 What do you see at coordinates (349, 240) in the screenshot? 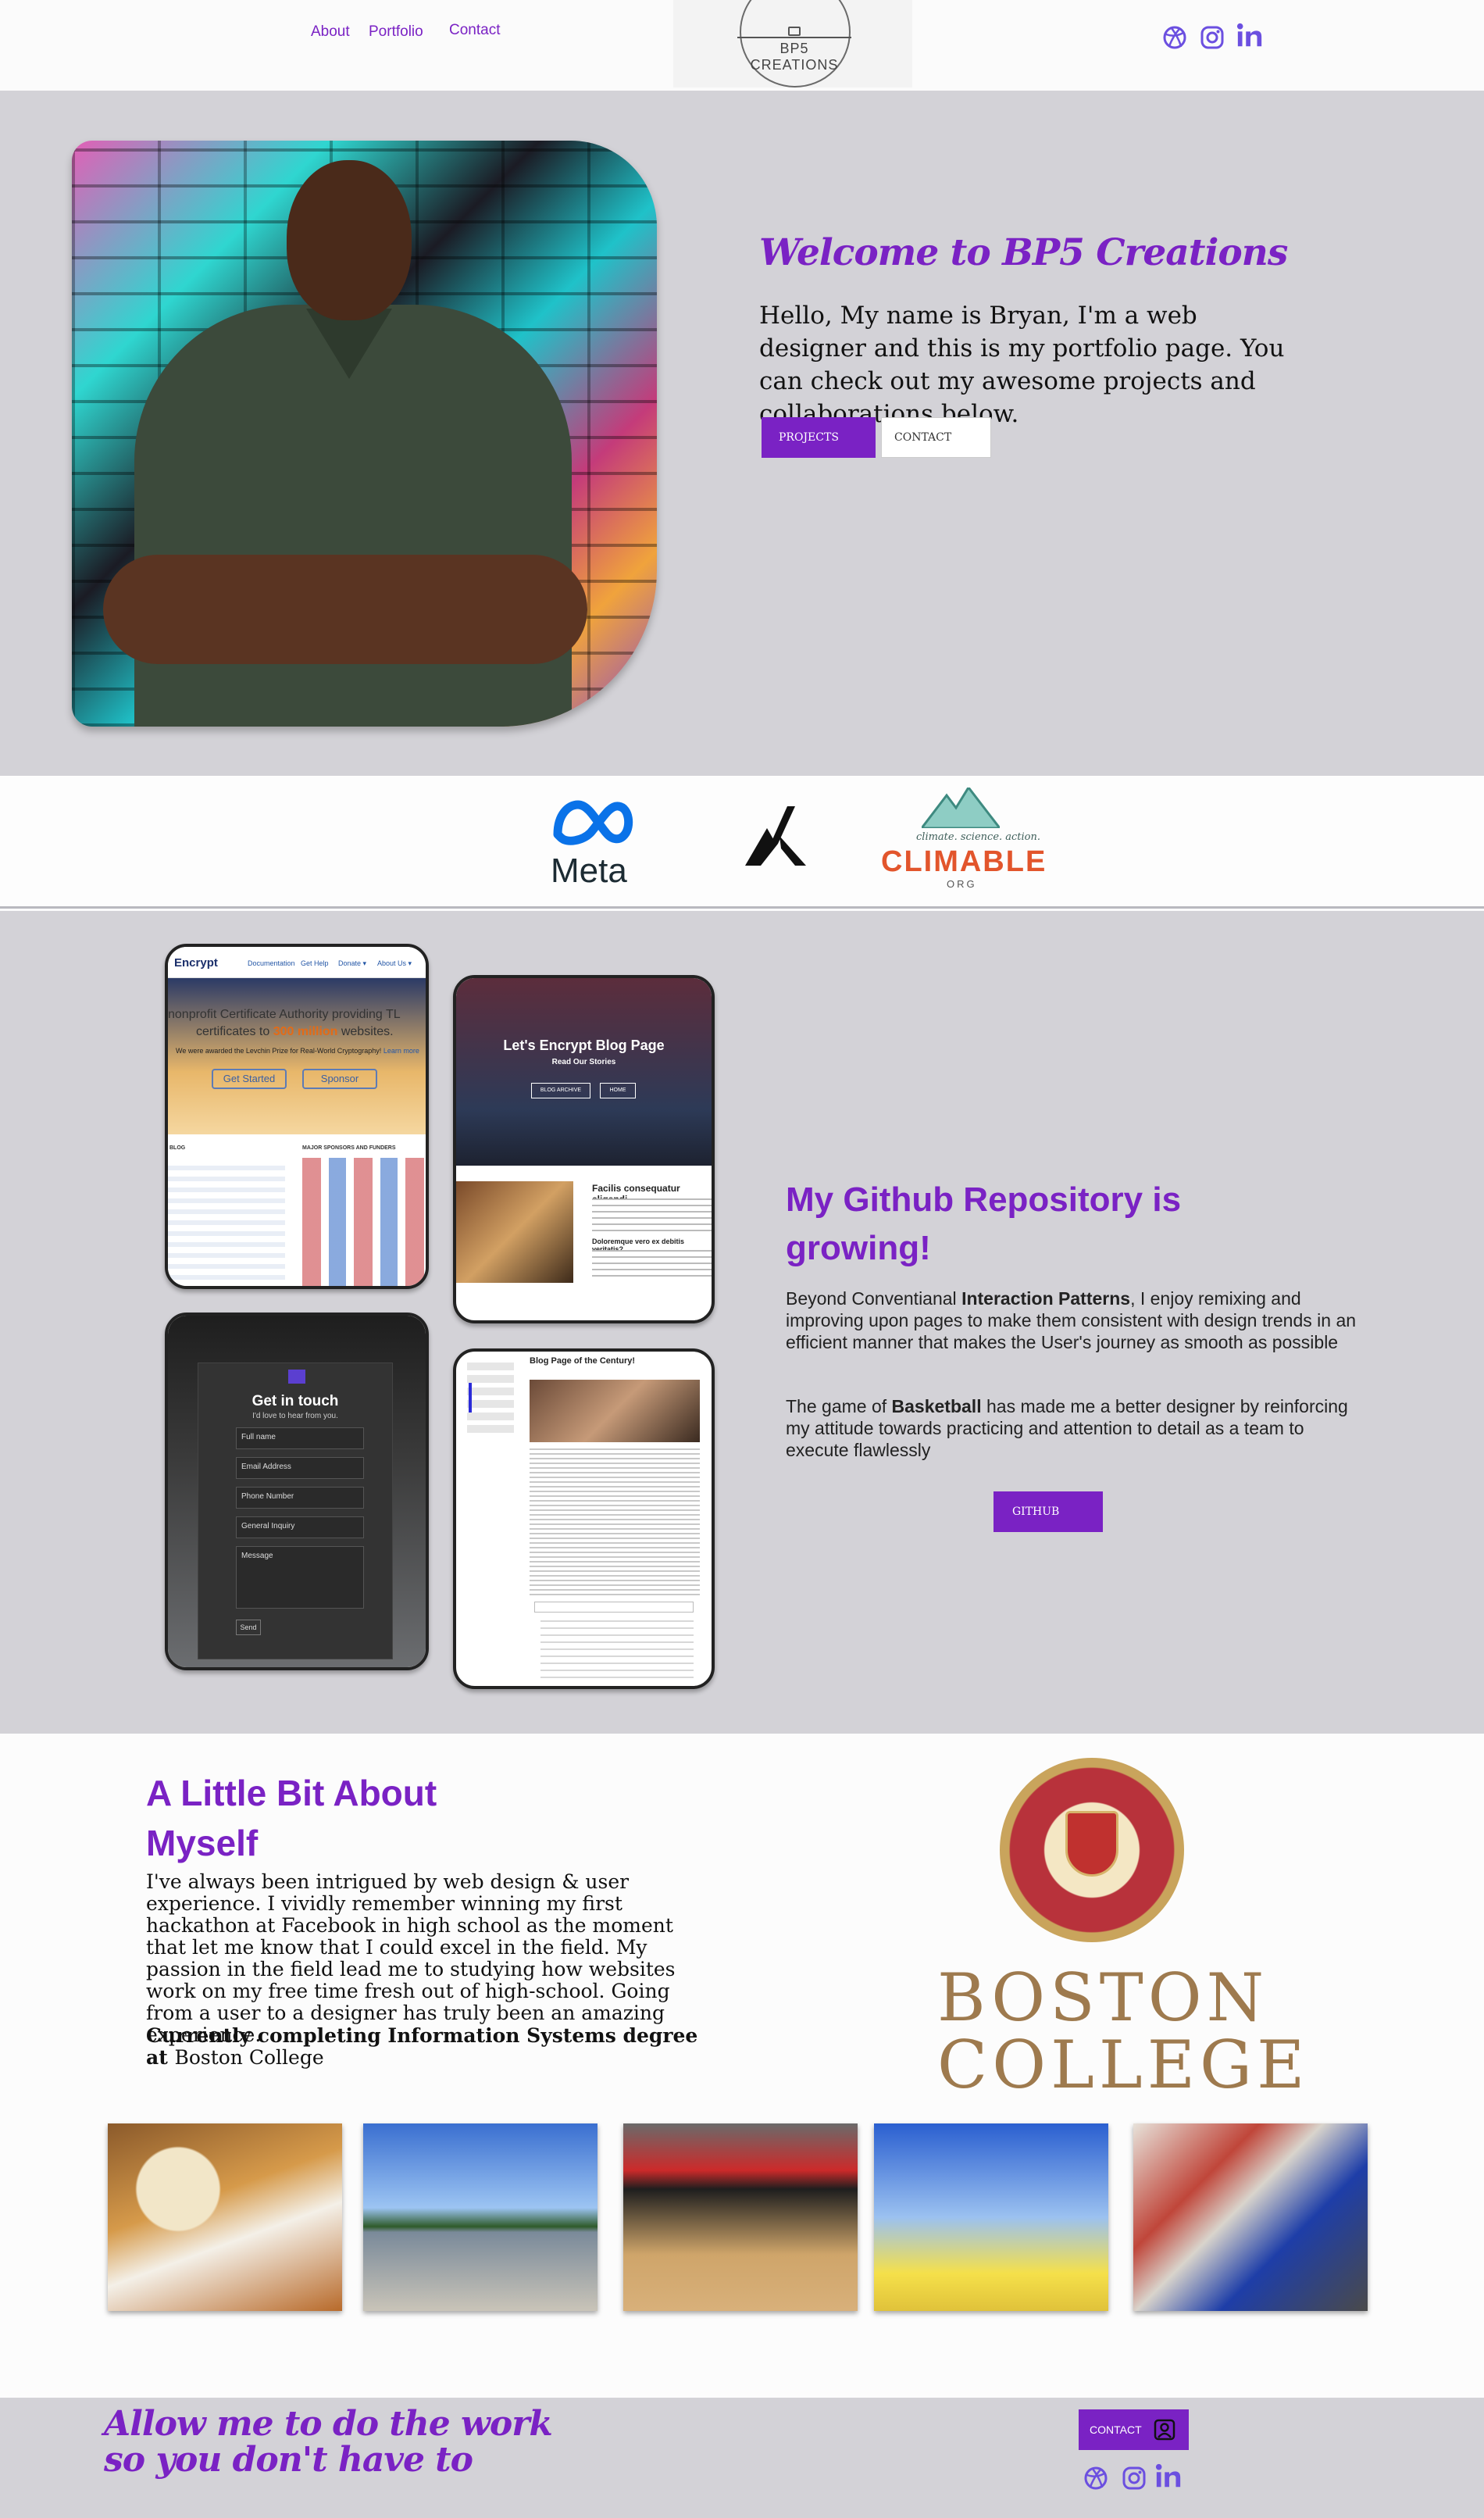
I see `person-head` at bounding box center [349, 240].